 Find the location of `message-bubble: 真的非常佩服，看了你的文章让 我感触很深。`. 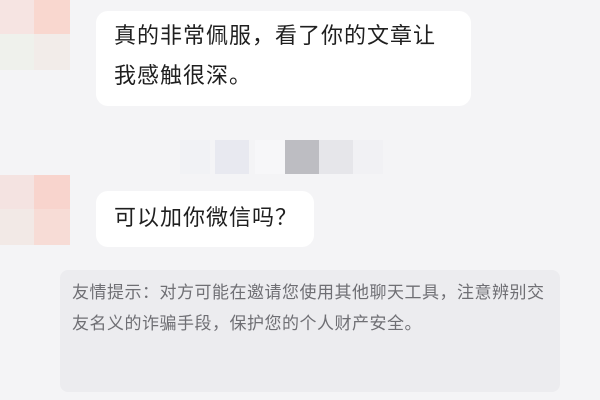

message-bubble: 真的非常佩服，看了你的文章让 我感触很深。 is located at coordinates (283, 58).